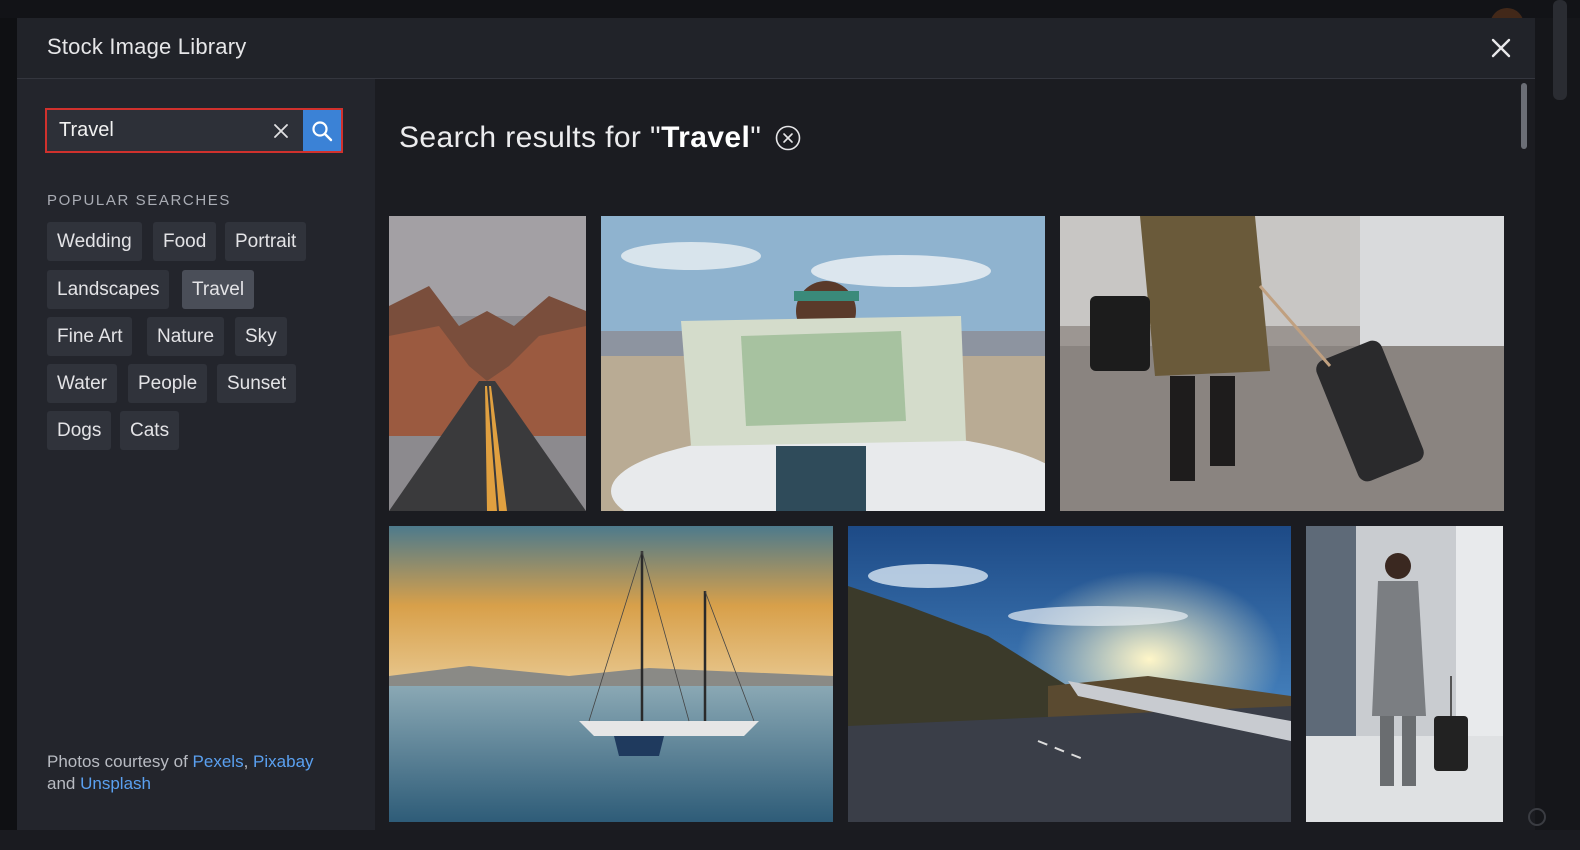 Image resolution: width=1580 pixels, height=850 pixels. I want to click on woman-map-image, so click(823, 363).